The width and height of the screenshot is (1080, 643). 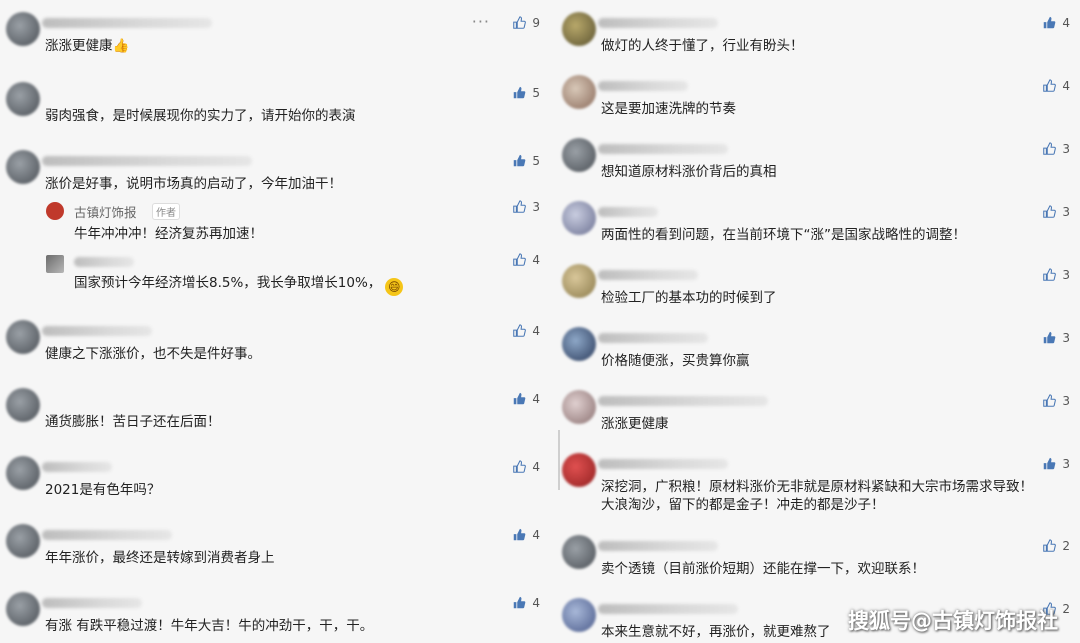 What do you see at coordinates (668, 109) in the screenshot?
I see `comment-text: 这是要加速洗牌的节奏` at bounding box center [668, 109].